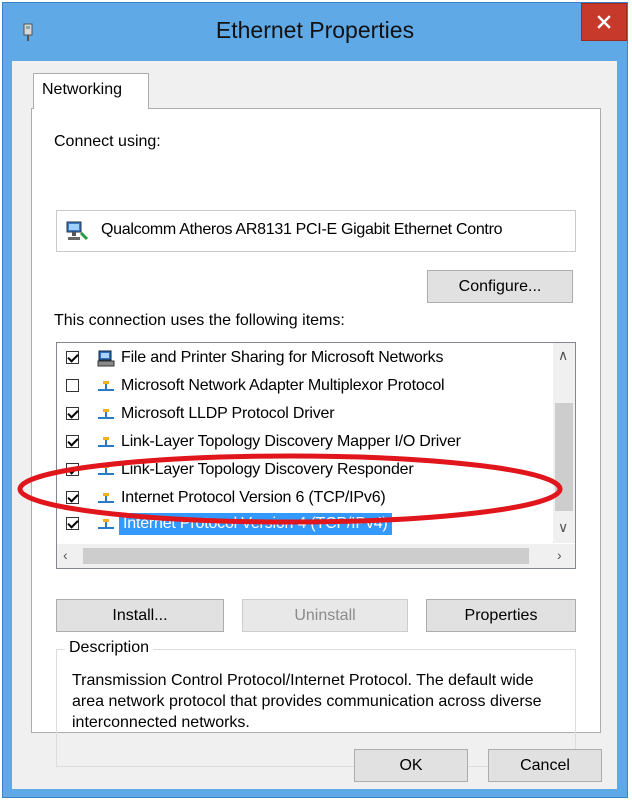 The width and height of the screenshot is (632, 802). I want to click on properties-button: Properties, so click(501, 615).